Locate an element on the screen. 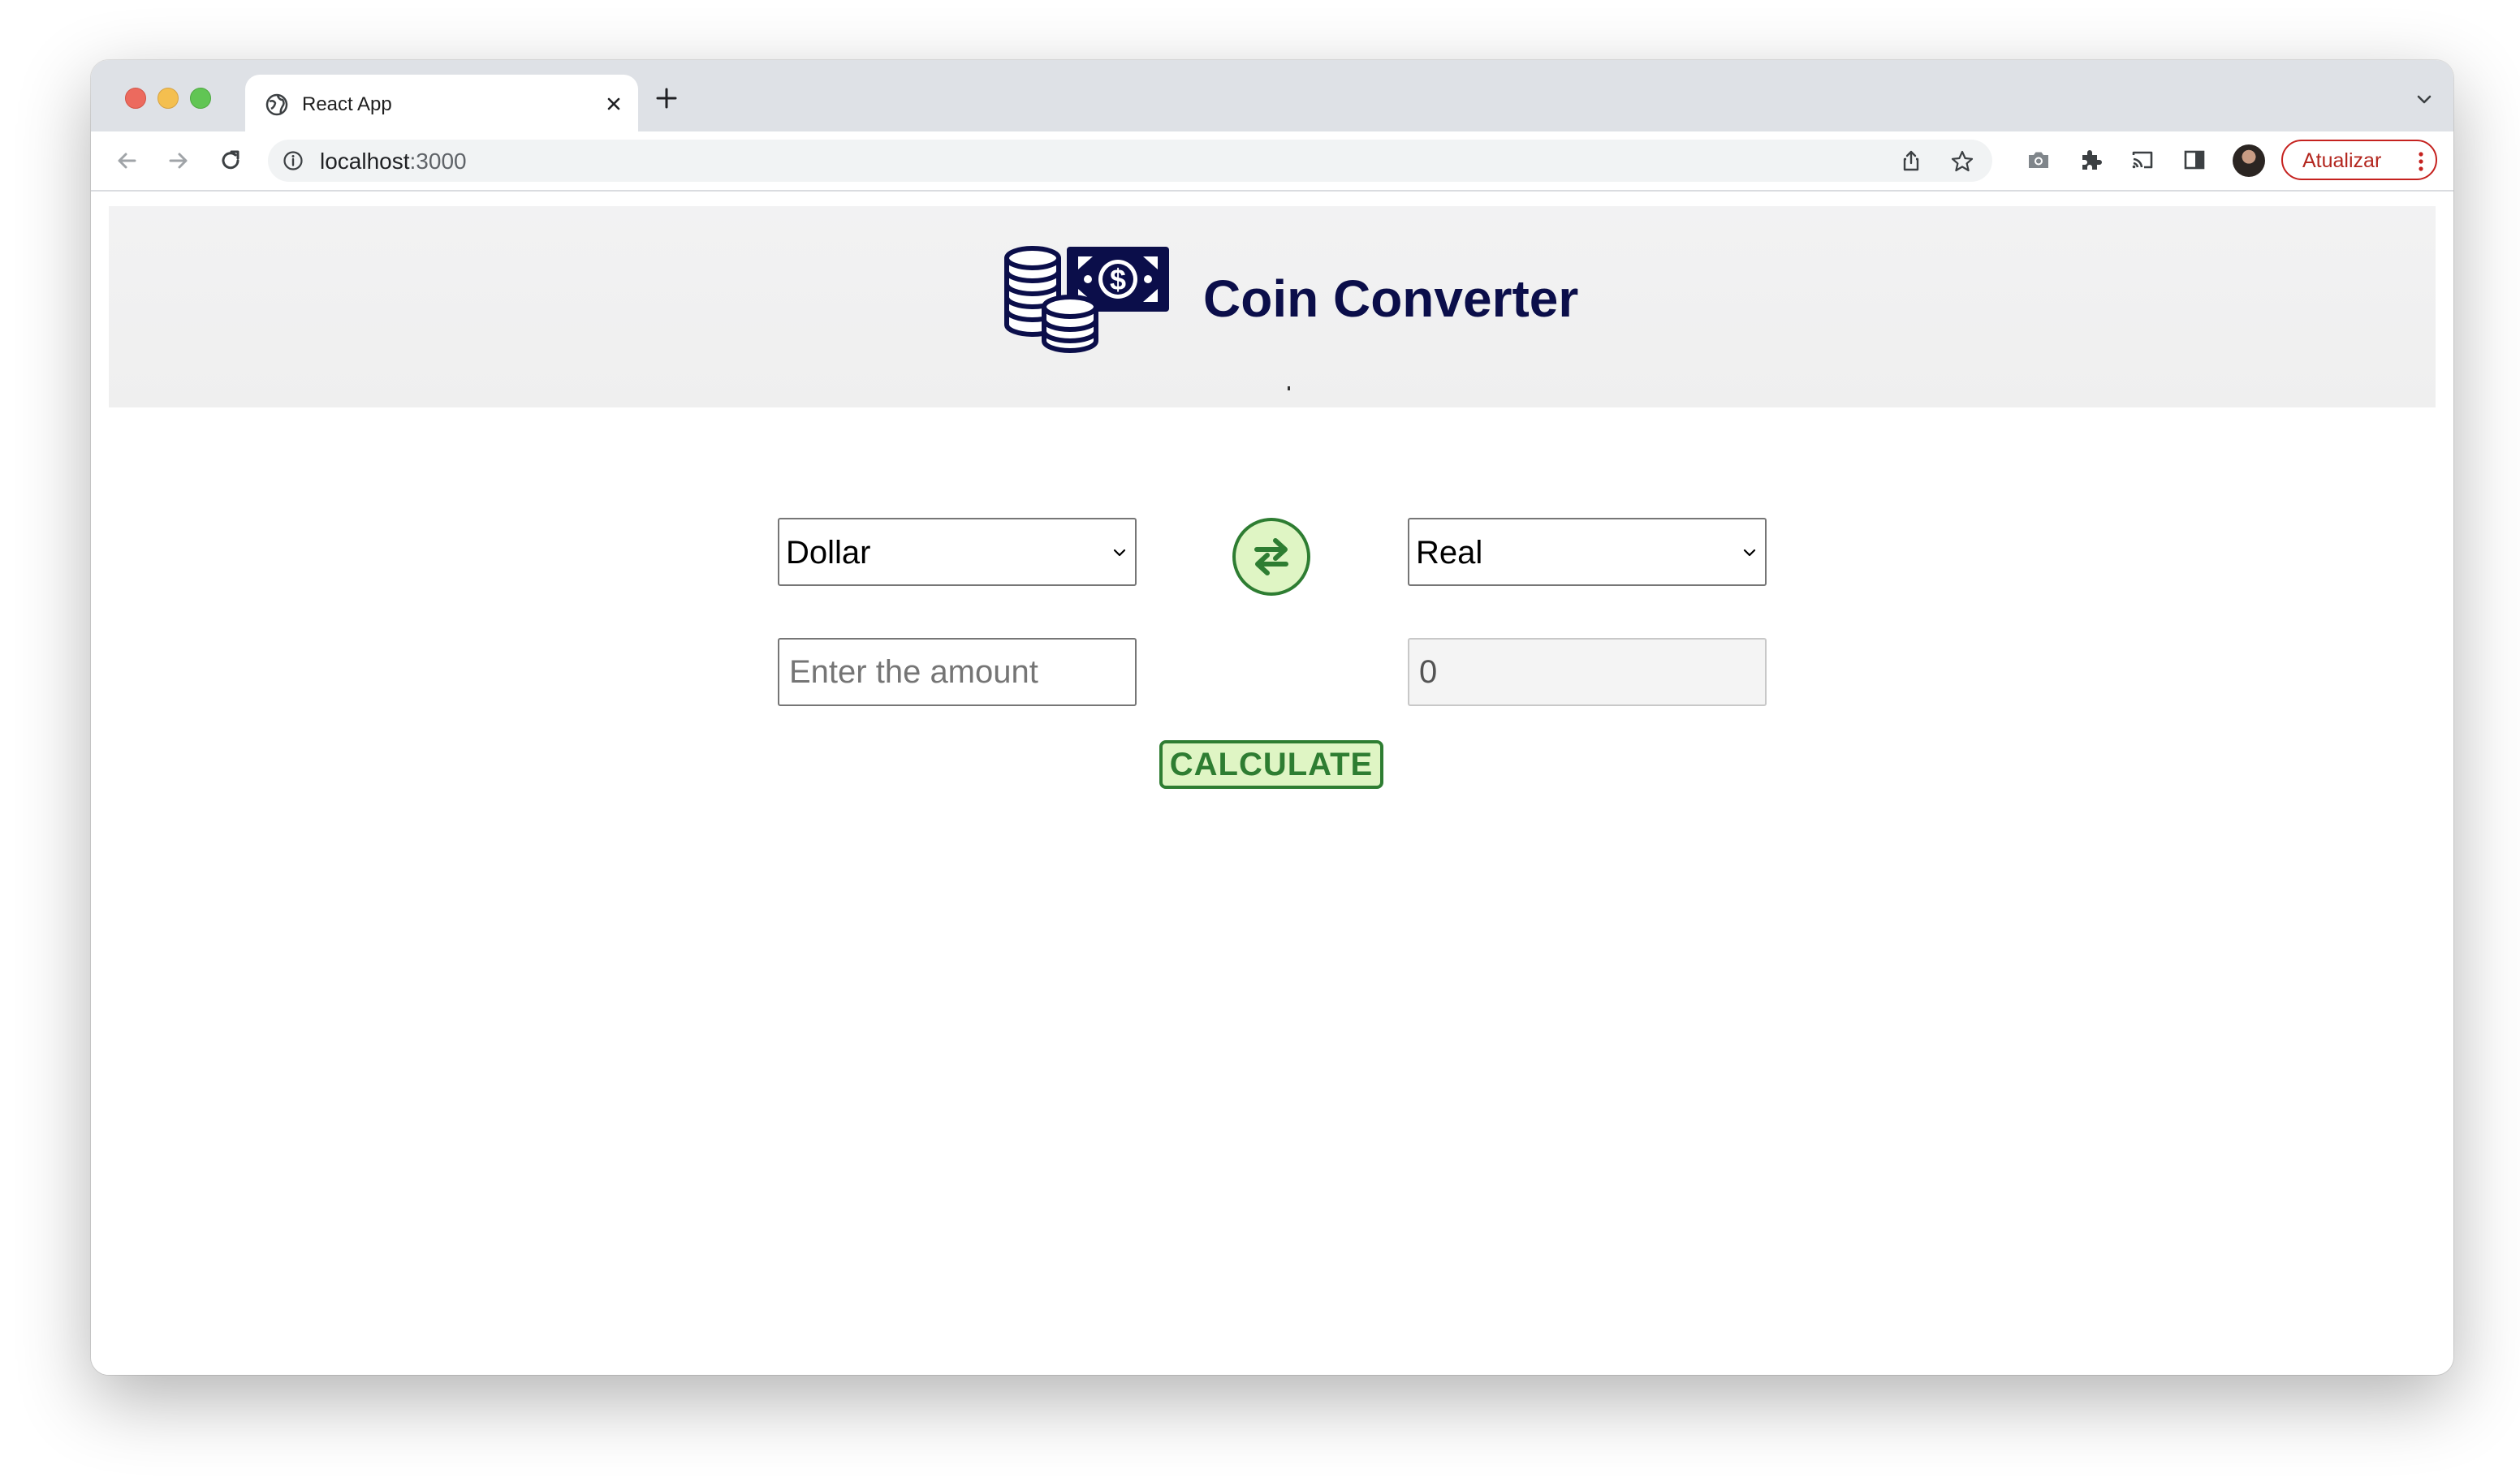 The width and height of the screenshot is (2520, 1482). tab-strip: React App is located at coordinates (1272, 95).